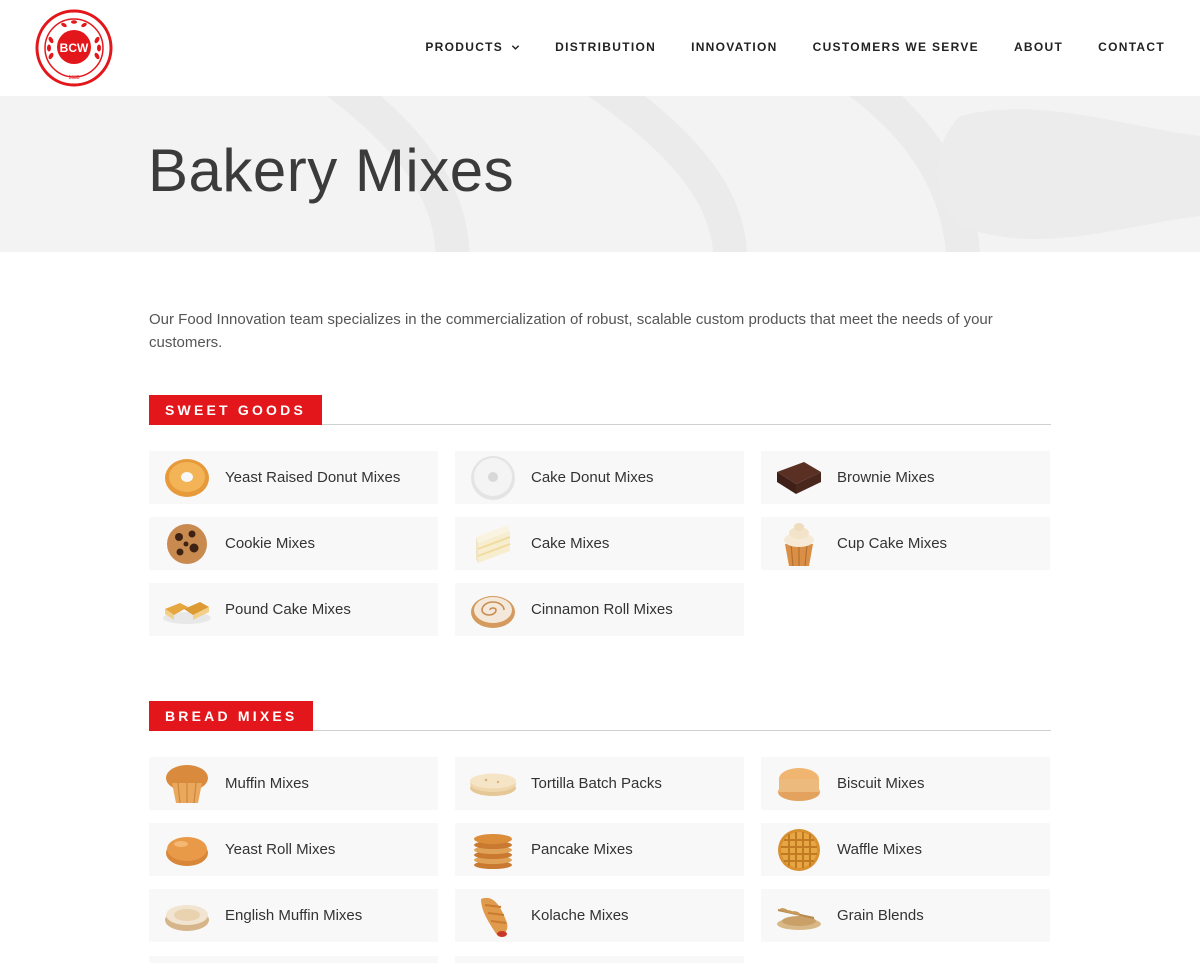 This screenshot has width=1200, height=963. I want to click on product-card-waffle: Waffle Mixes, so click(905, 849).